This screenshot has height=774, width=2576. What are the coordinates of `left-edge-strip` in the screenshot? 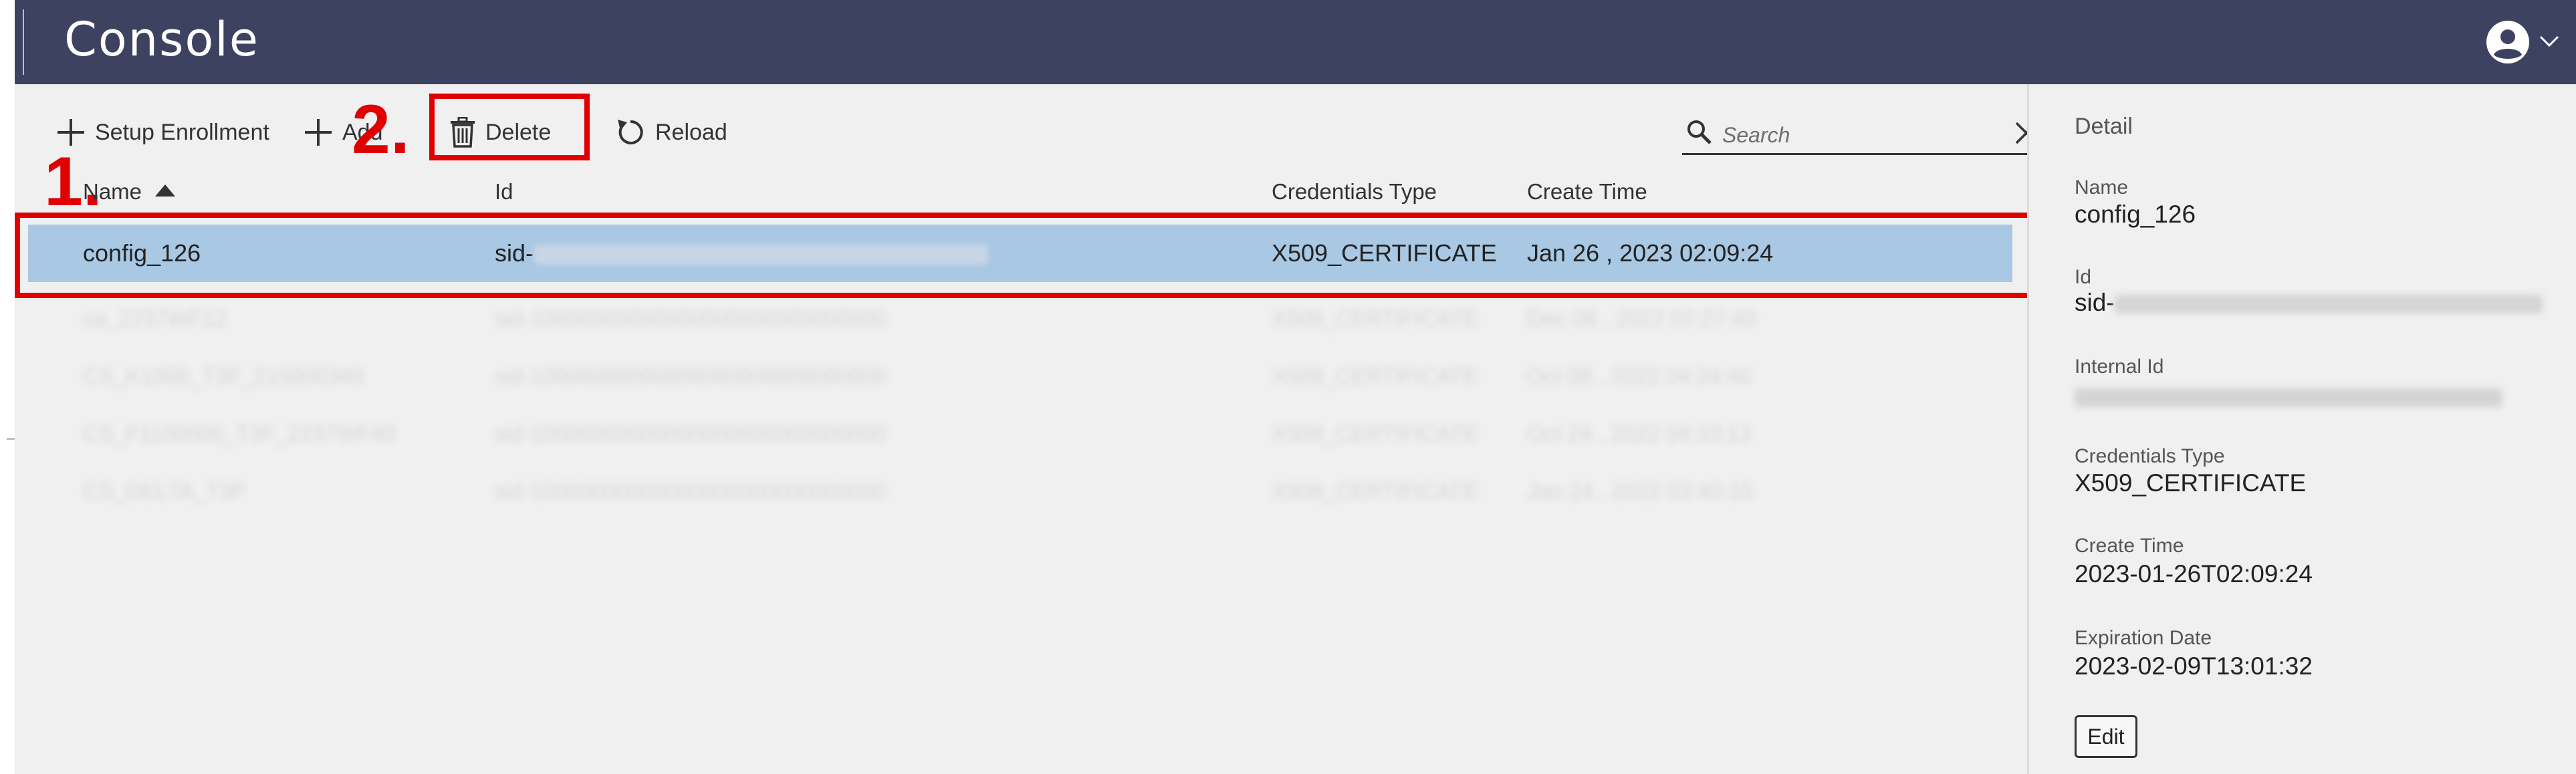 It's located at (7, 387).